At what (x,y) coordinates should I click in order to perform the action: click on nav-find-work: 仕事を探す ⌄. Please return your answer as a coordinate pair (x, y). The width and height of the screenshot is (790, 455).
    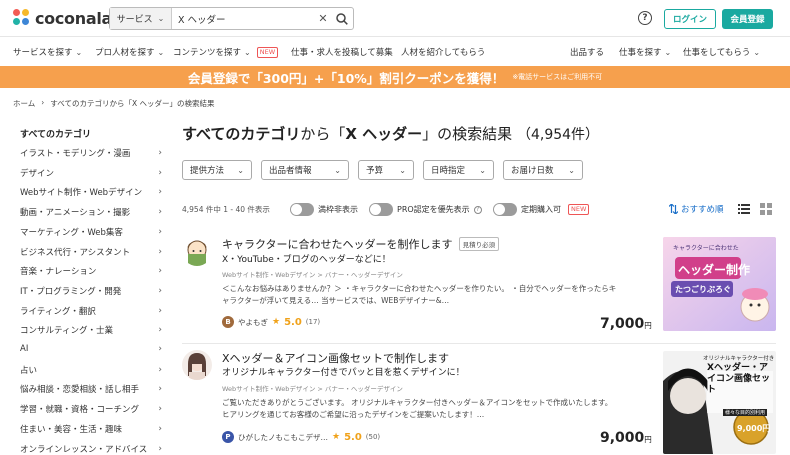
    Looking at the image, I should click on (645, 52).